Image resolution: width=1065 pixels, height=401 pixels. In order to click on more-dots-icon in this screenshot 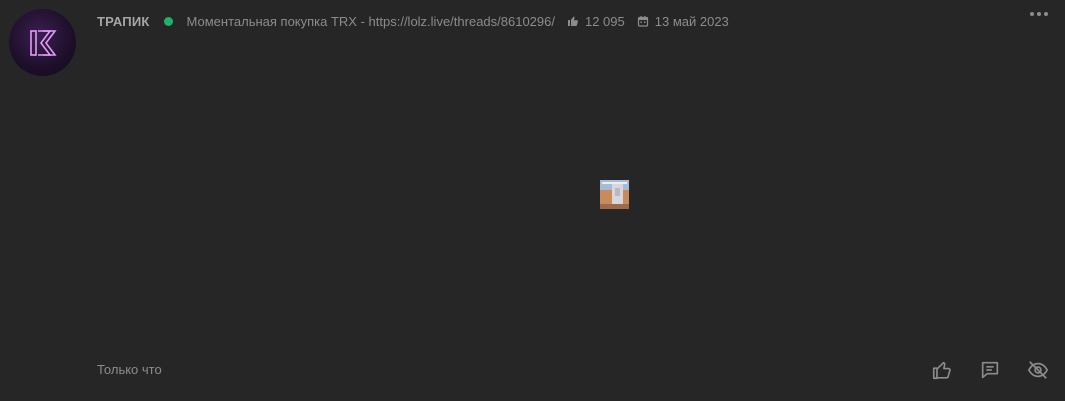, I will do `click(1039, 14)`.